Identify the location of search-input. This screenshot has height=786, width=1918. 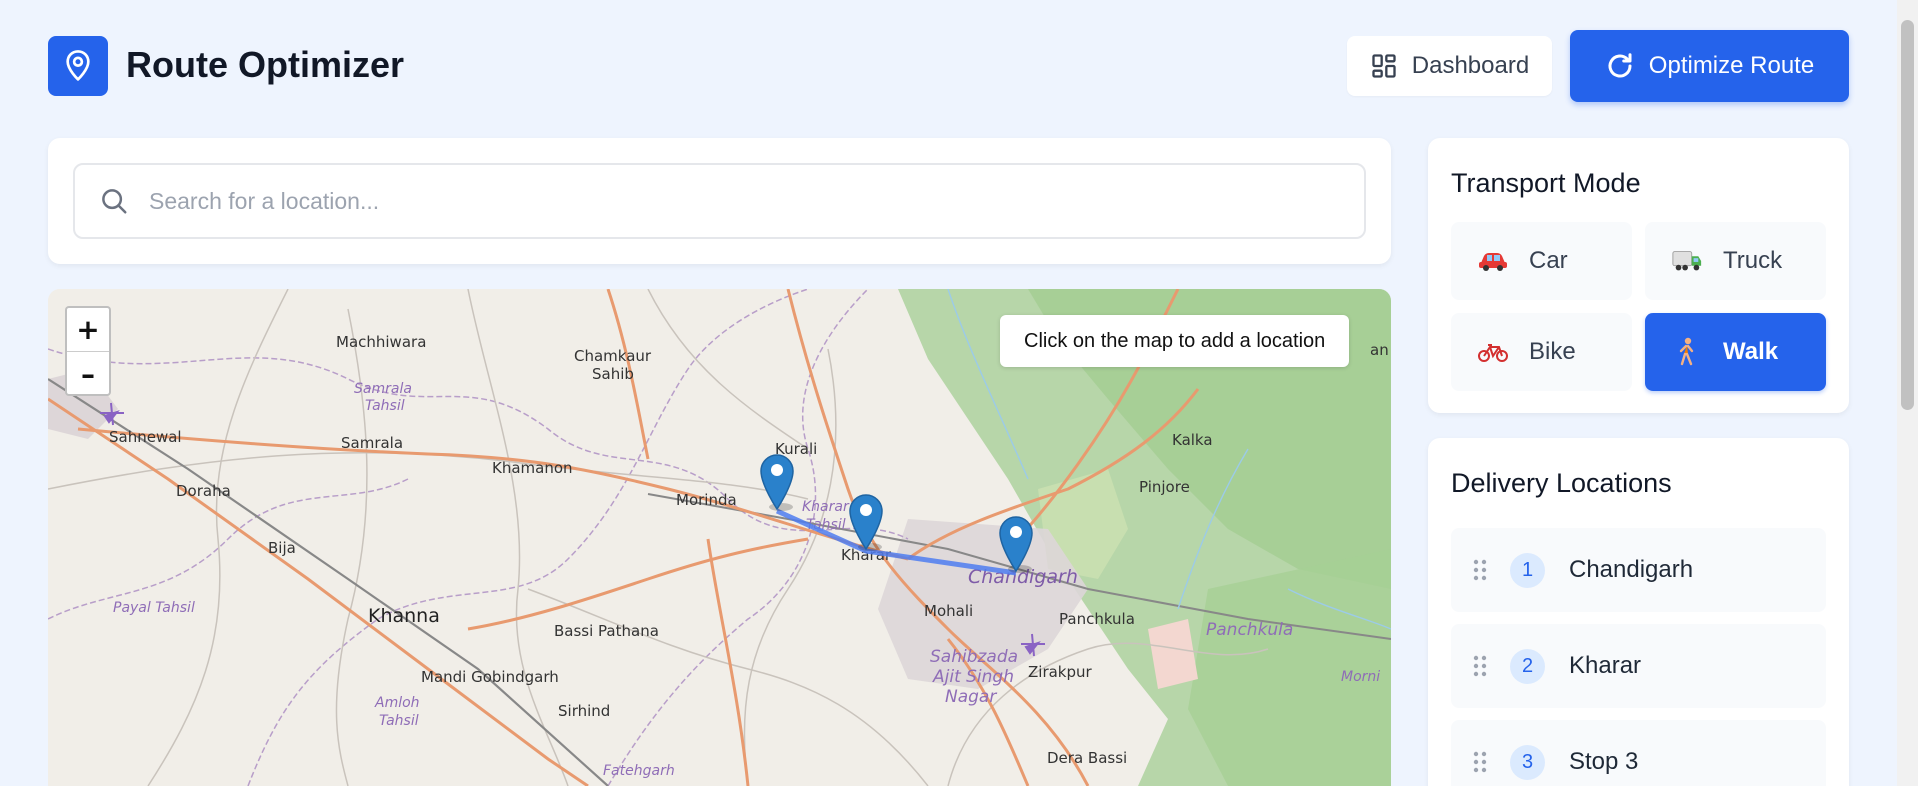
(756, 201).